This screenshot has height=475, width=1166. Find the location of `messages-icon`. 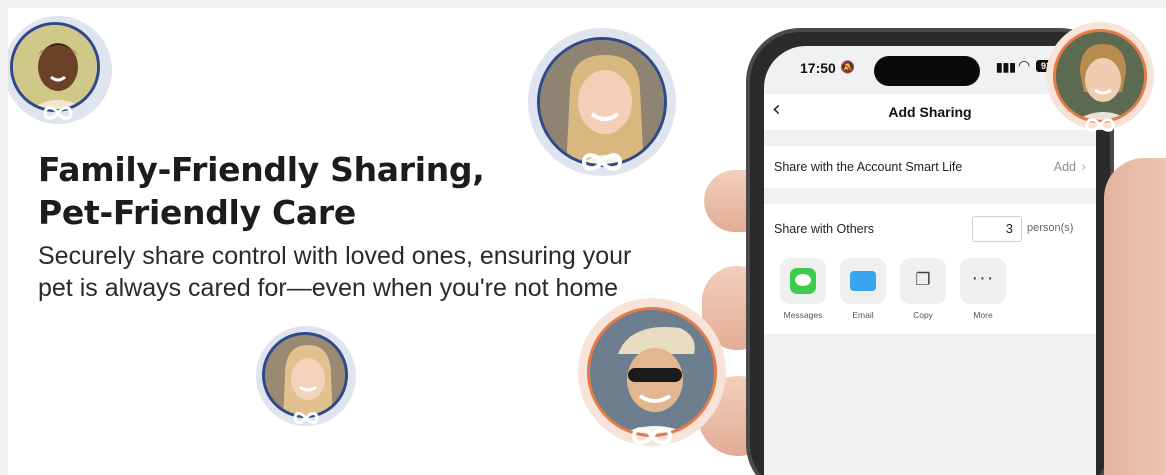

messages-icon is located at coordinates (803, 281).